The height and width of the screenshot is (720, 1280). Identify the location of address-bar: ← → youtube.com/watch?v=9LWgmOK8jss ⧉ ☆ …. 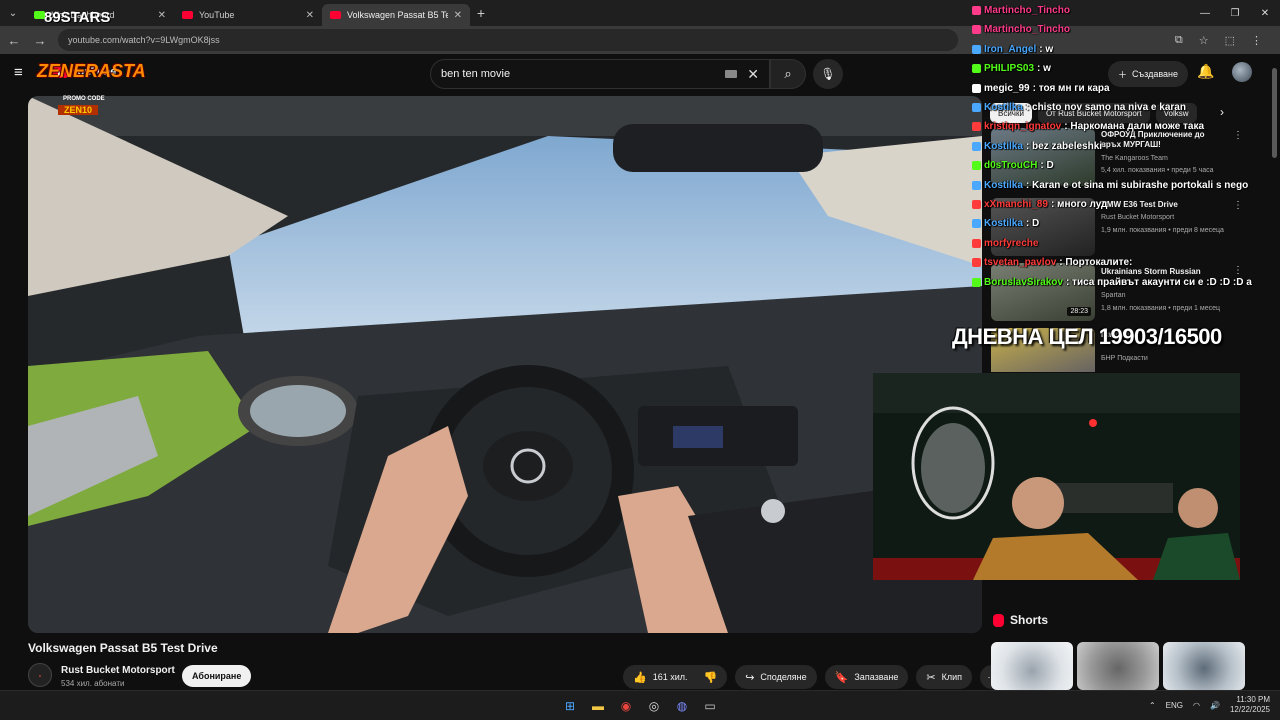
(640, 40).